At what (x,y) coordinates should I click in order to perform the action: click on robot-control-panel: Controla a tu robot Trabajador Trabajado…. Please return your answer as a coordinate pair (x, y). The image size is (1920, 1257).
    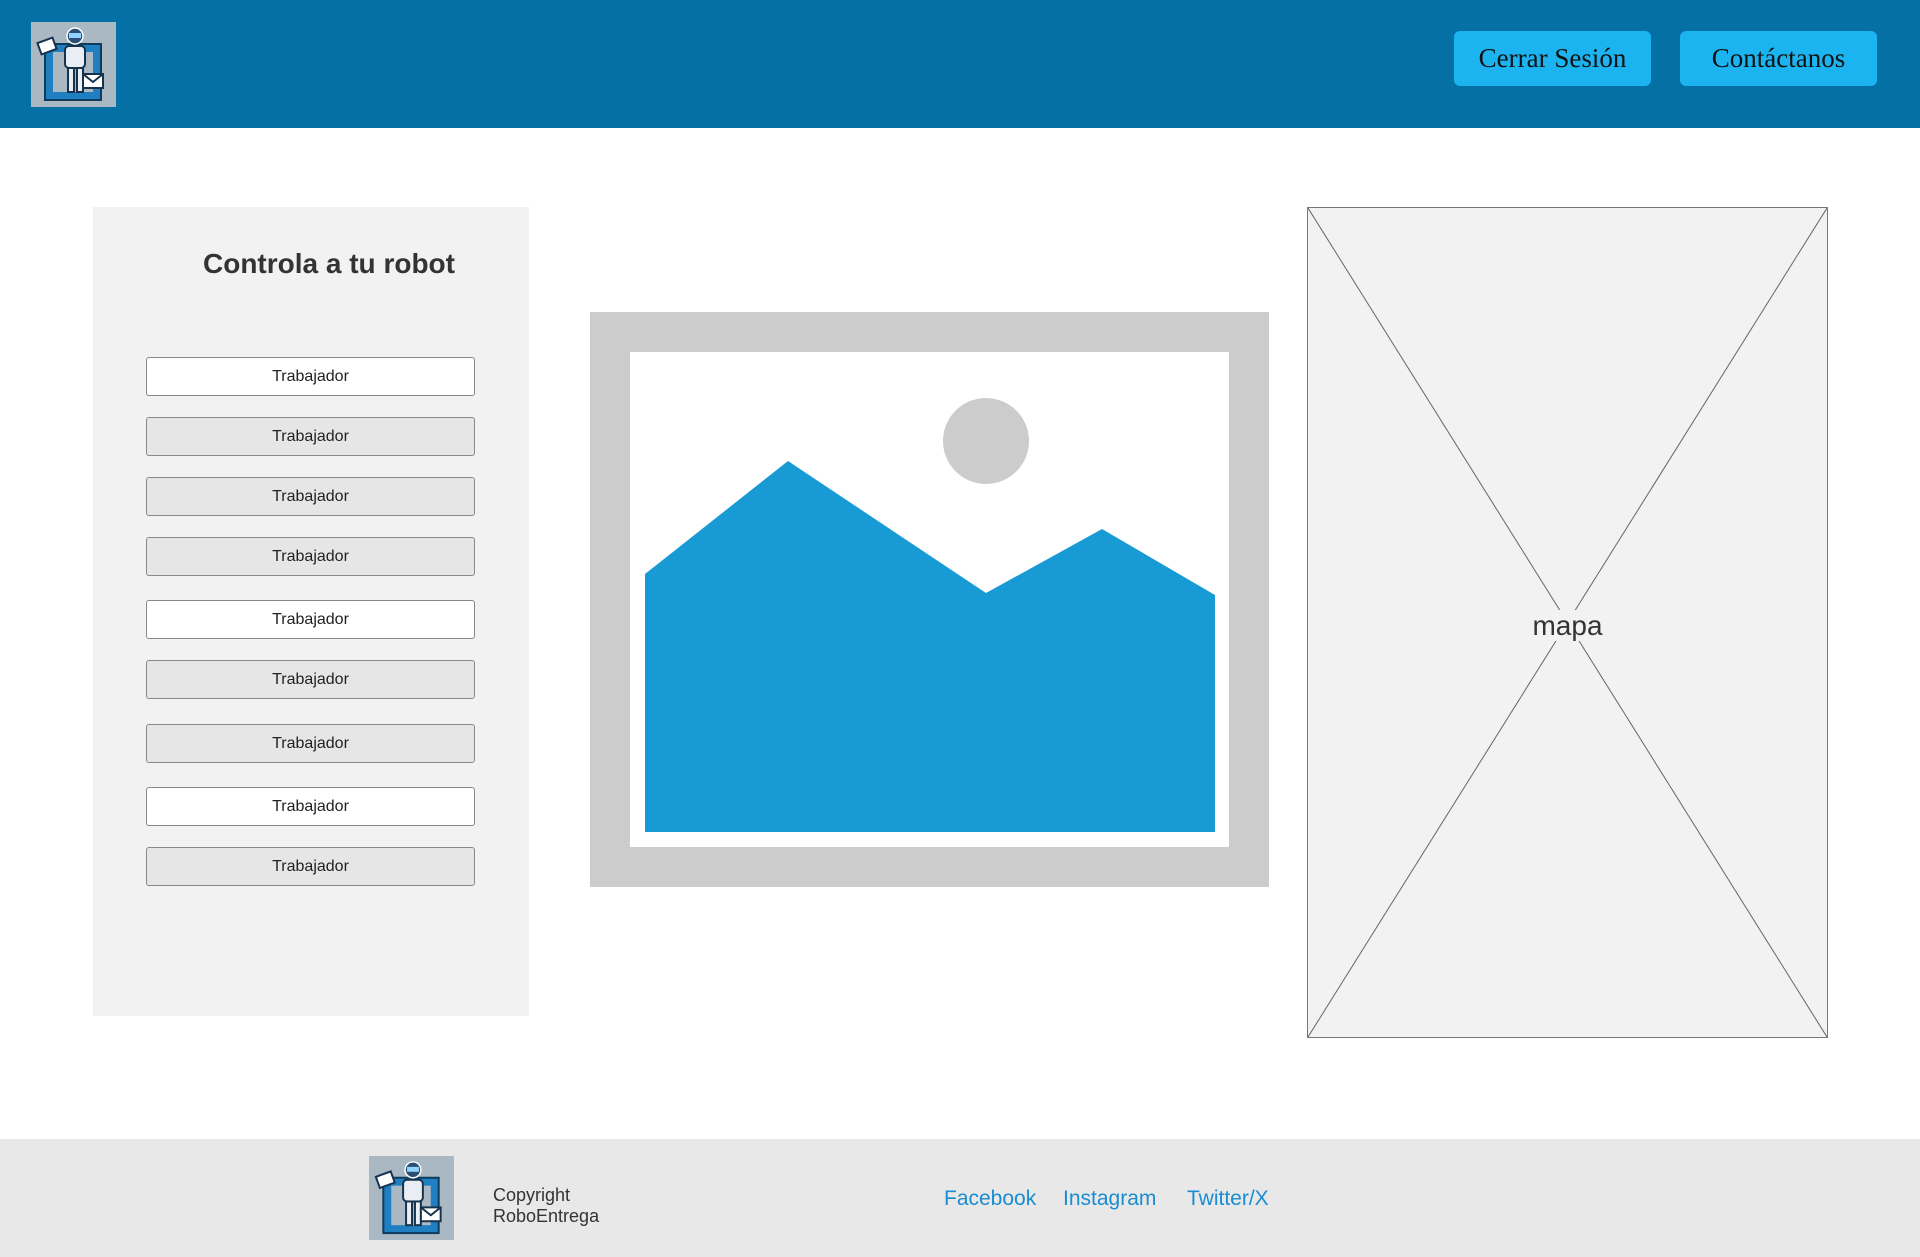
    Looking at the image, I should click on (311, 611).